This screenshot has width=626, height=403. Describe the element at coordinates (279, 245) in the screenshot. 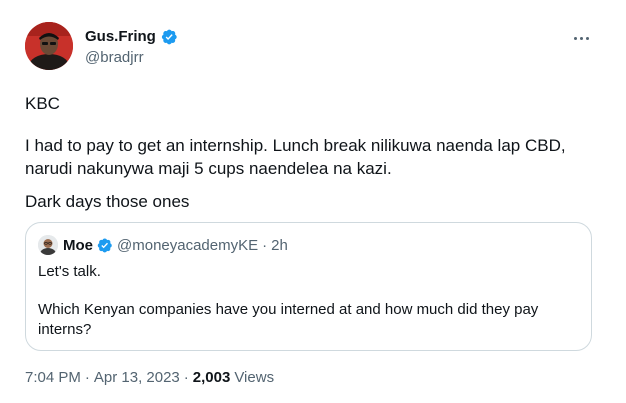

I see `quoted-timestamp: 2h` at that location.